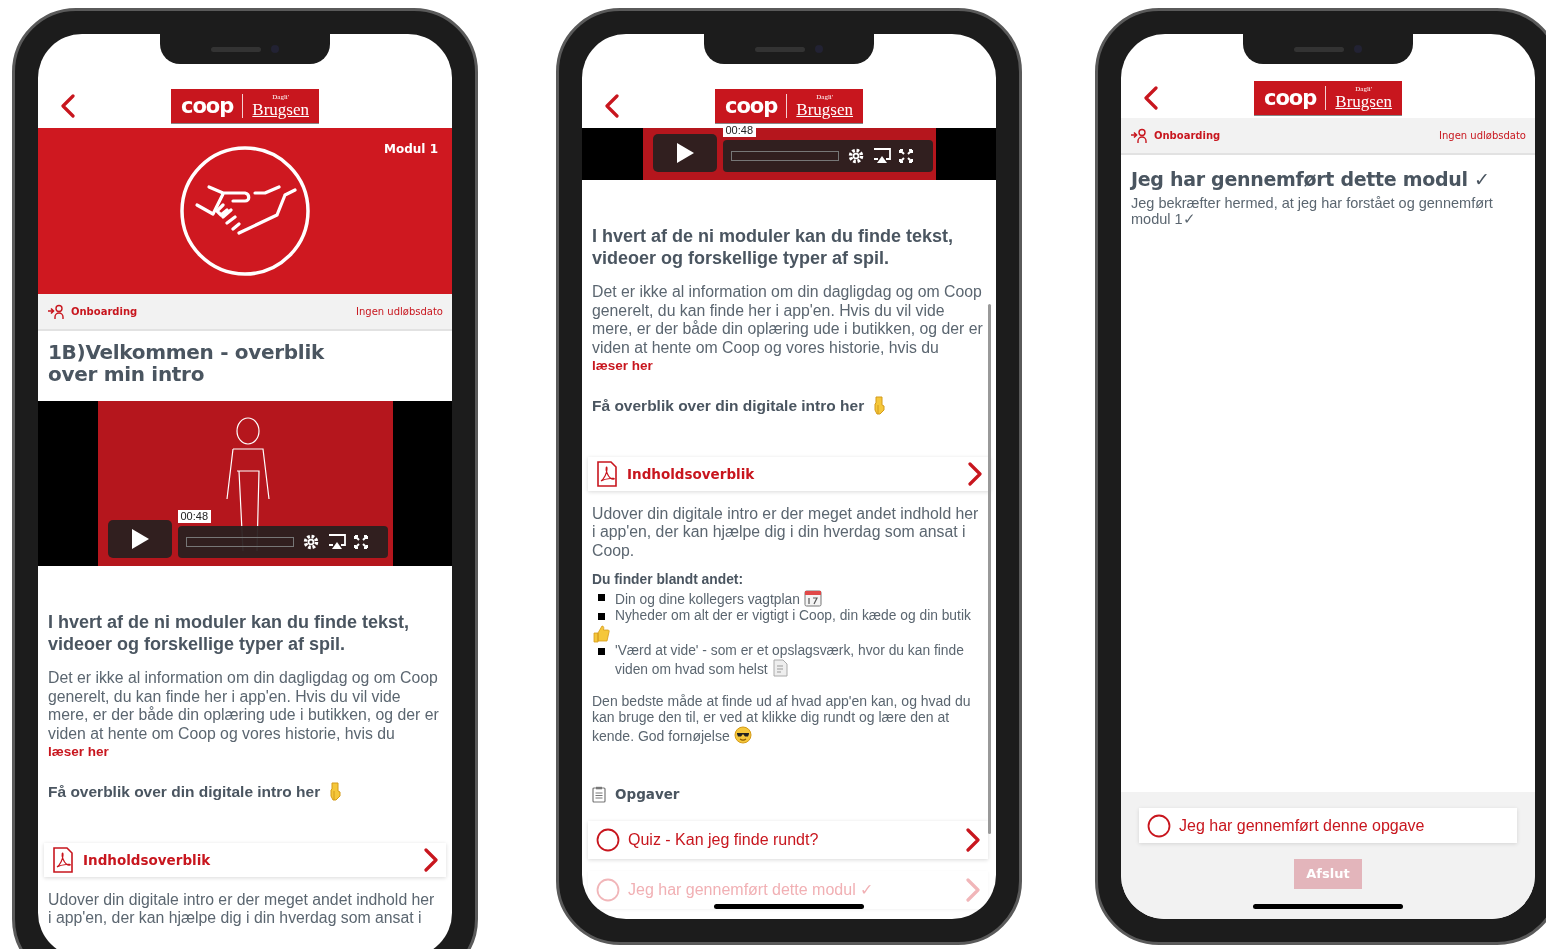 Image resolution: width=1546 pixels, height=949 pixels. Describe the element at coordinates (647, 795) in the screenshot. I see `section-label: Opgaver` at that location.